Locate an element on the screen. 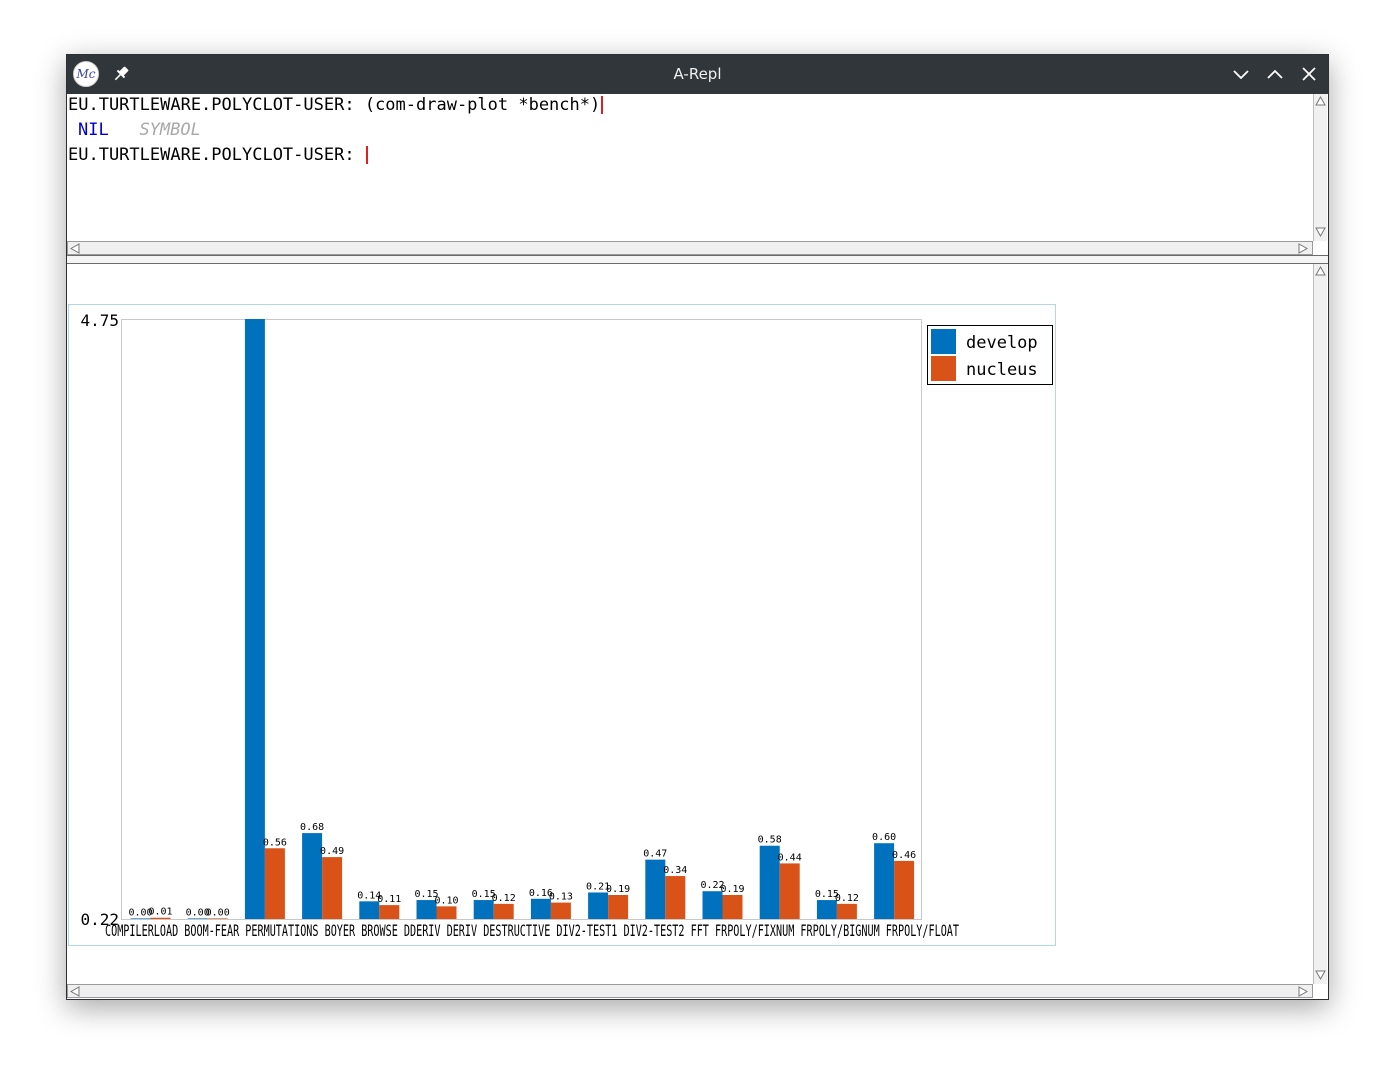 This screenshot has height=1079, width=1395. window-title: A-Repl is located at coordinates (697, 74).